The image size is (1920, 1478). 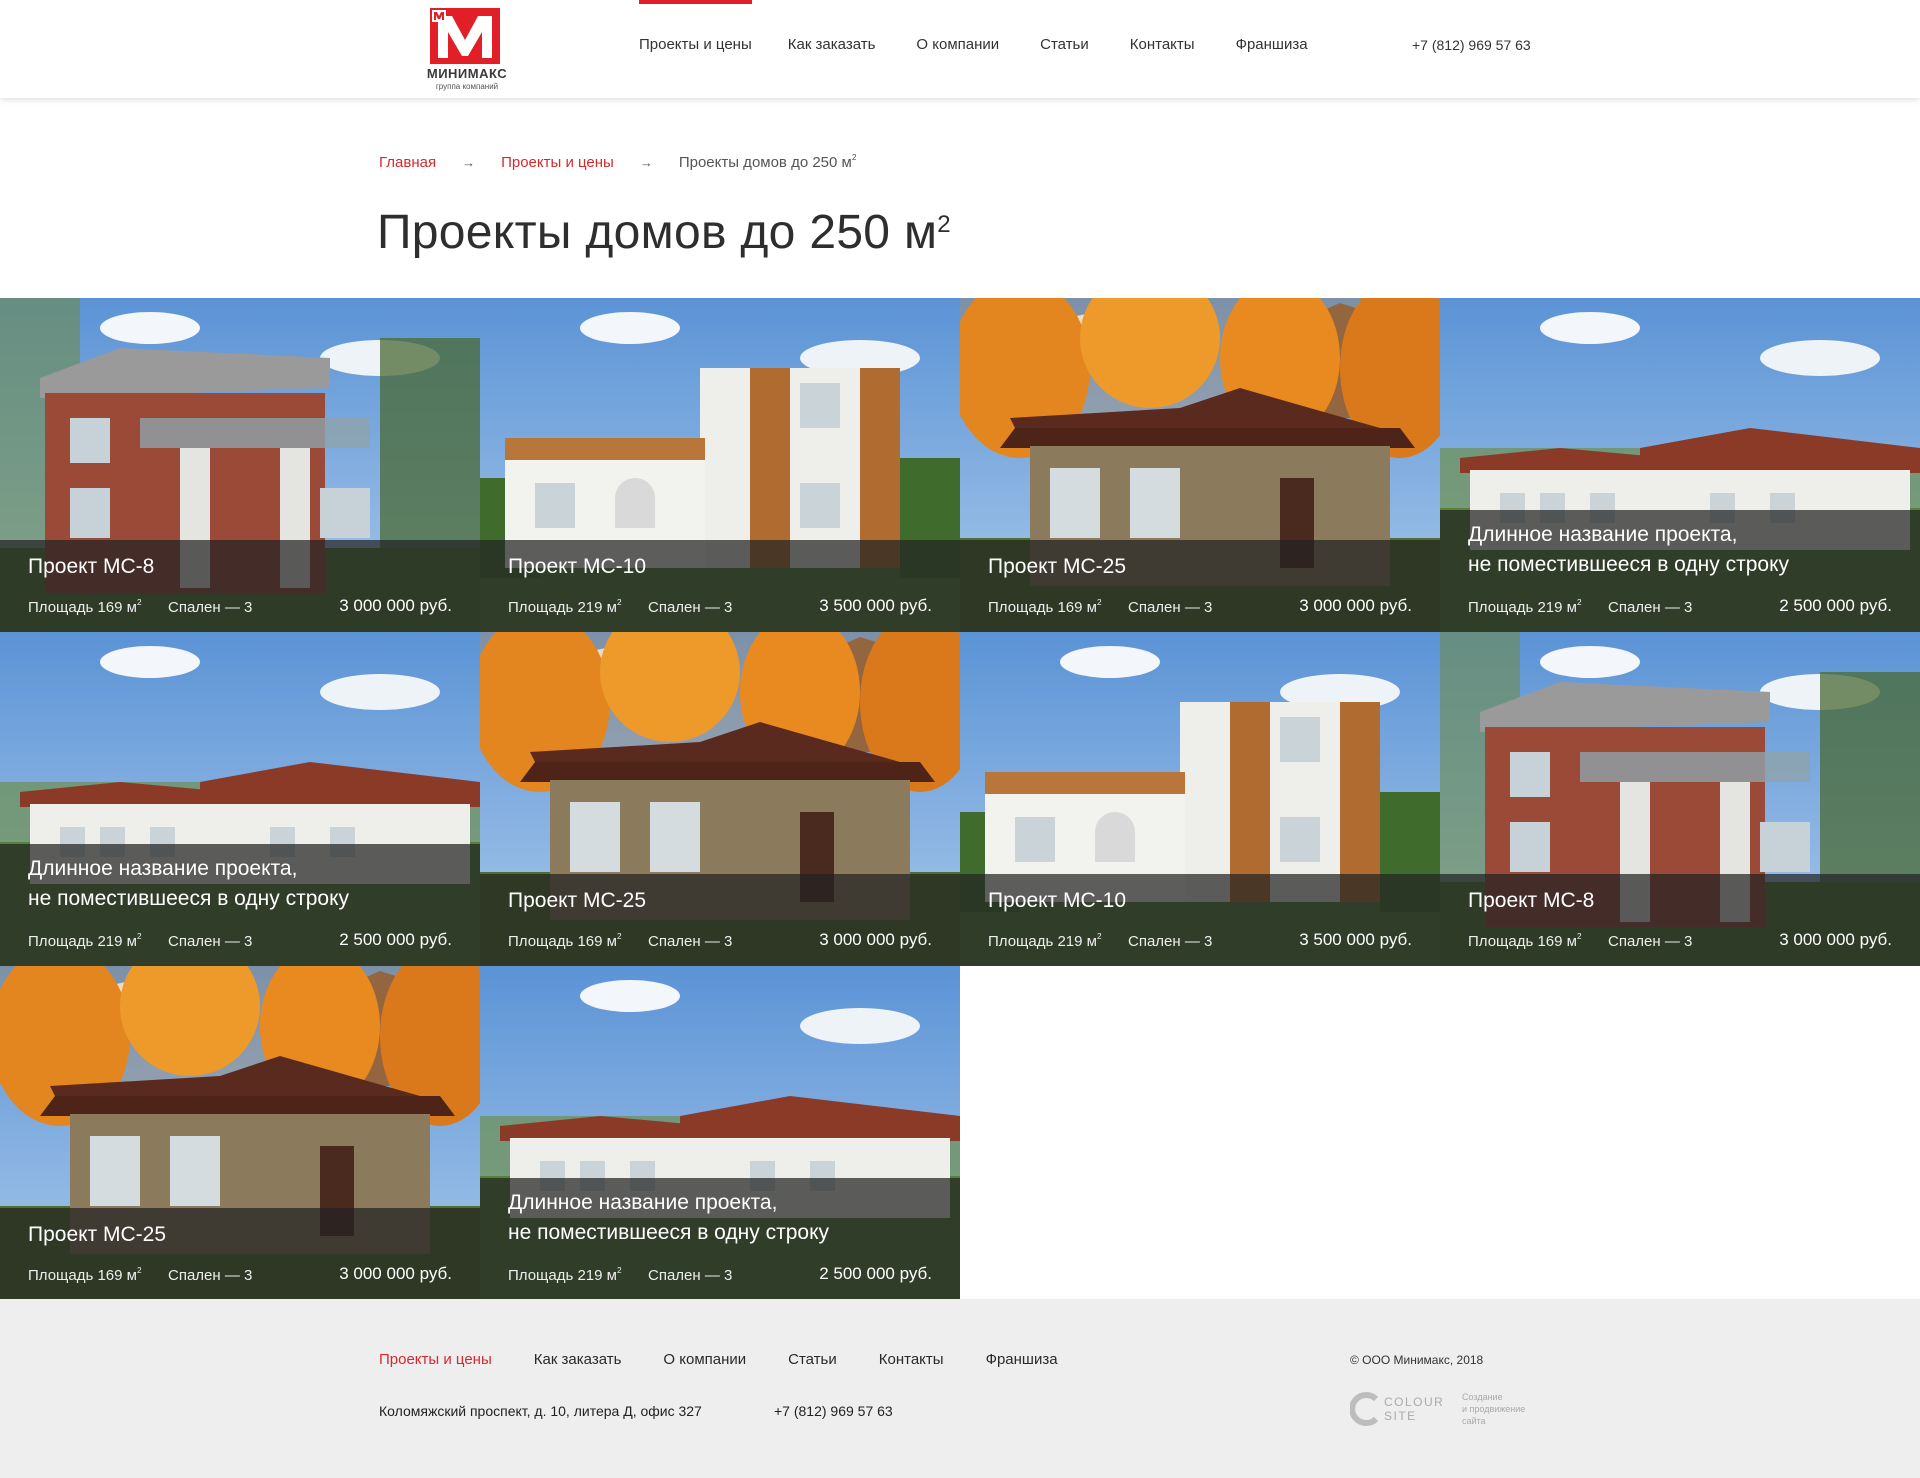 What do you see at coordinates (407, 162) in the screenshot?
I see `breadcrumb-home: Главная` at bounding box center [407, 162].